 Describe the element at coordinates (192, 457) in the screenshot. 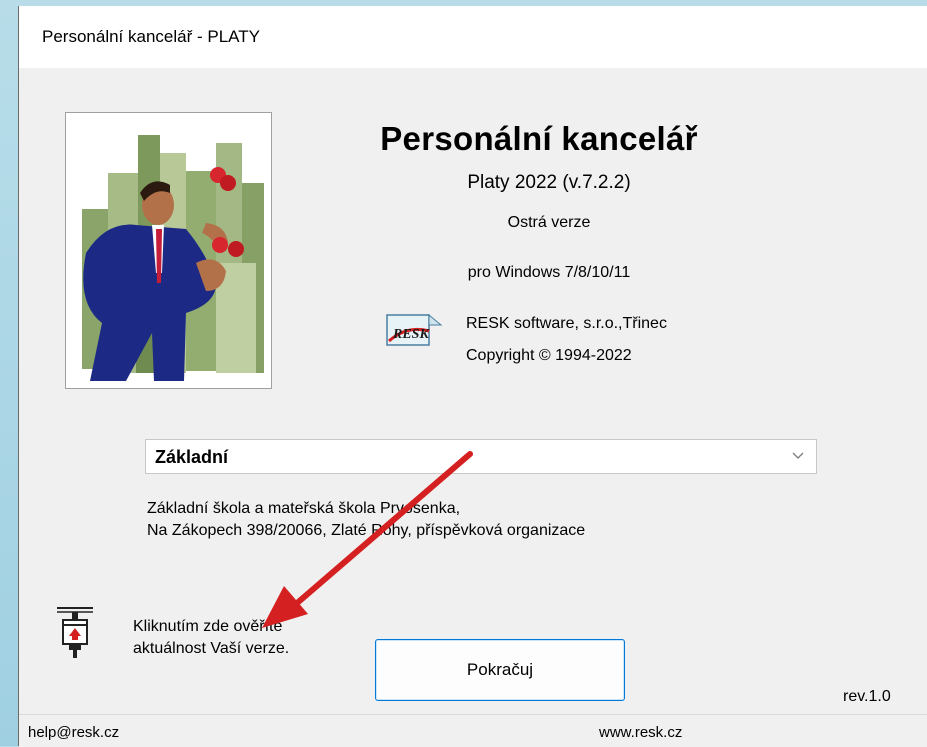

I see `database-select-value: Základní` at that location.